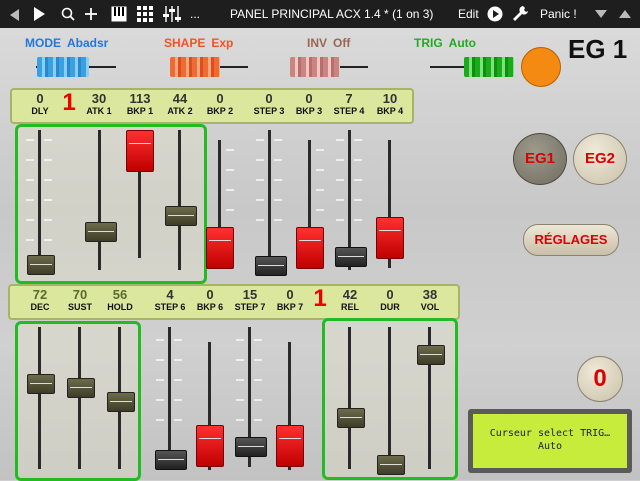 Image resolution: width=640 pixels, height=481 pixels. What do you see at coordinates (540, 159) in the screenshot?
I see `eg1-button: EG1` at bounding box center [540, 159].